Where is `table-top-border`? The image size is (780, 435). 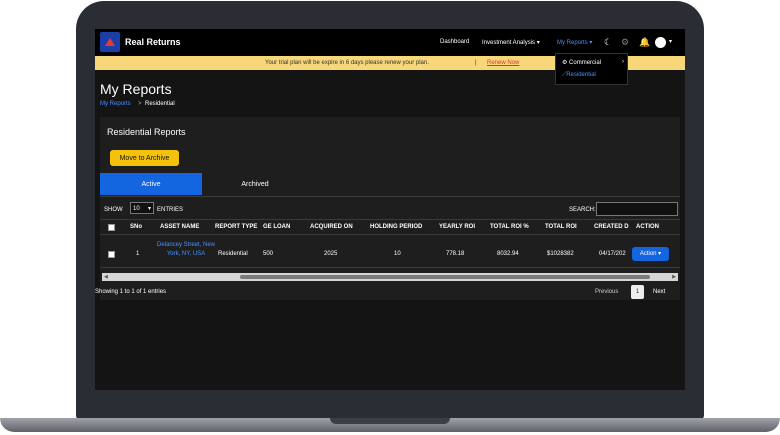
table-top-border is located at coordinates (390, 219).